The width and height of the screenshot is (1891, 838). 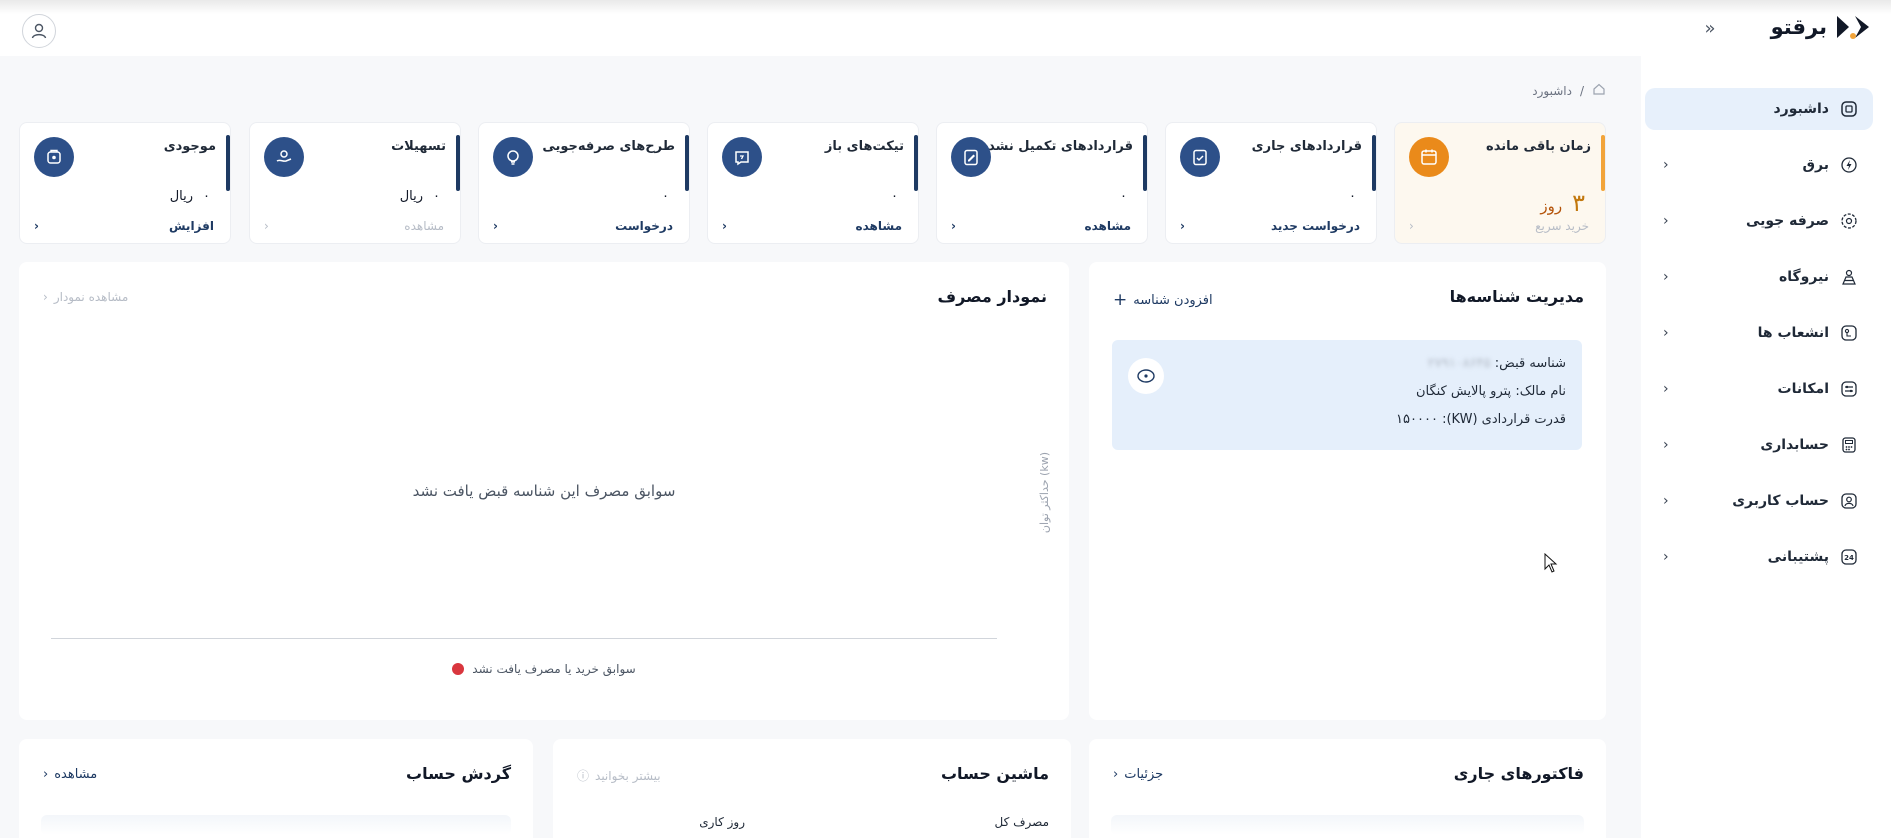 I want to click on card-title: طرح‌های صرفه‌جویی, so click(x=608, y=146).